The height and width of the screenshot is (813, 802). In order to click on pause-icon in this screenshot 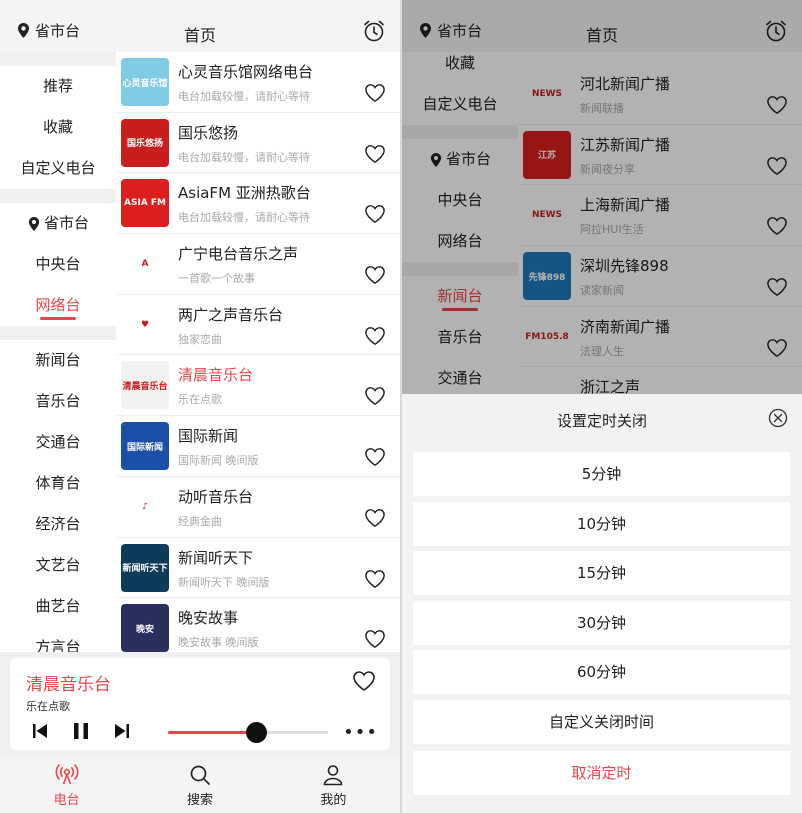, I will do `click(81, 731)`.